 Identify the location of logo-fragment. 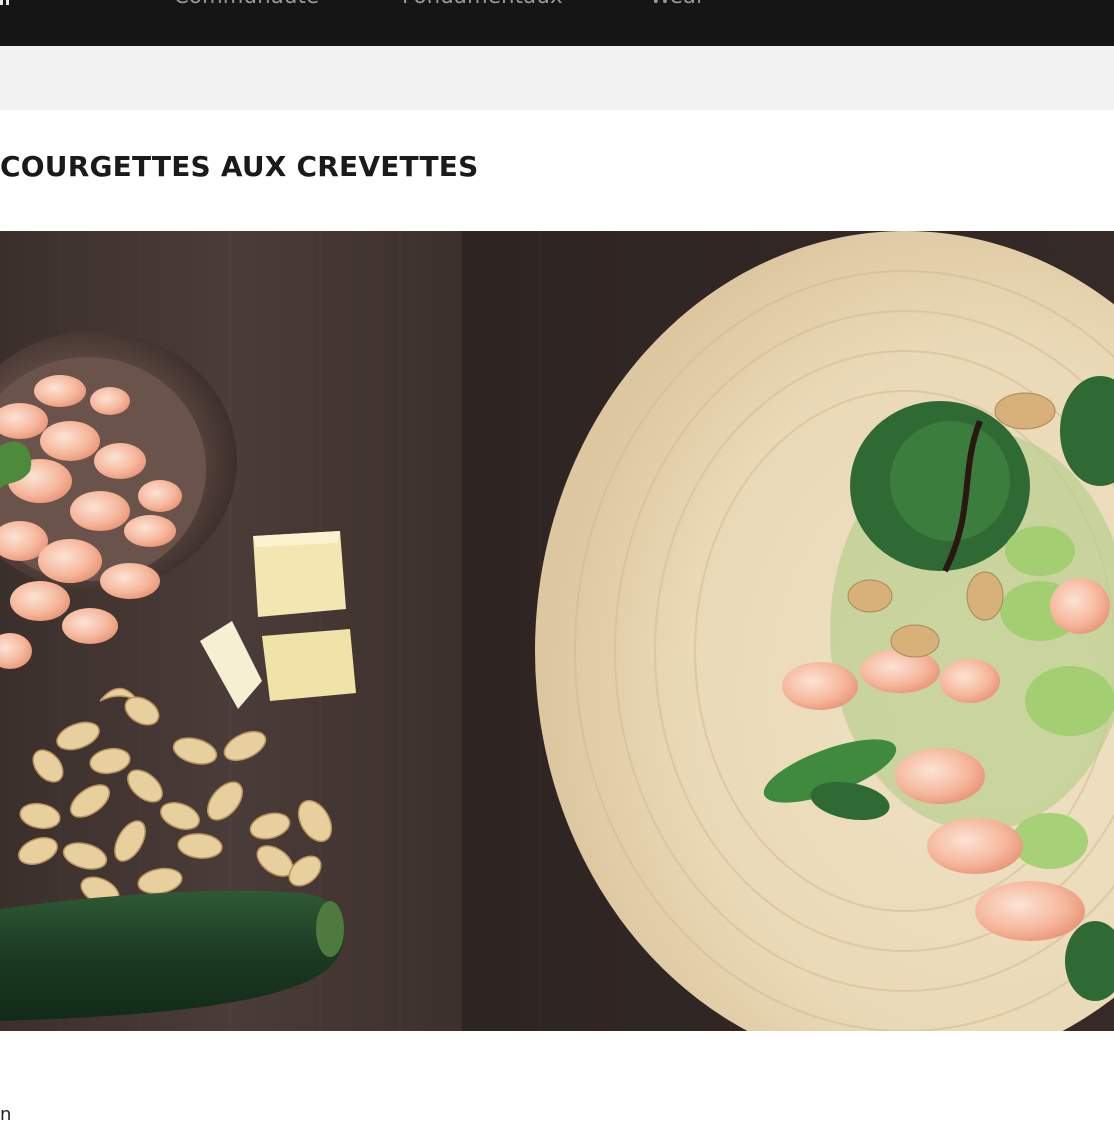
(5, 2).